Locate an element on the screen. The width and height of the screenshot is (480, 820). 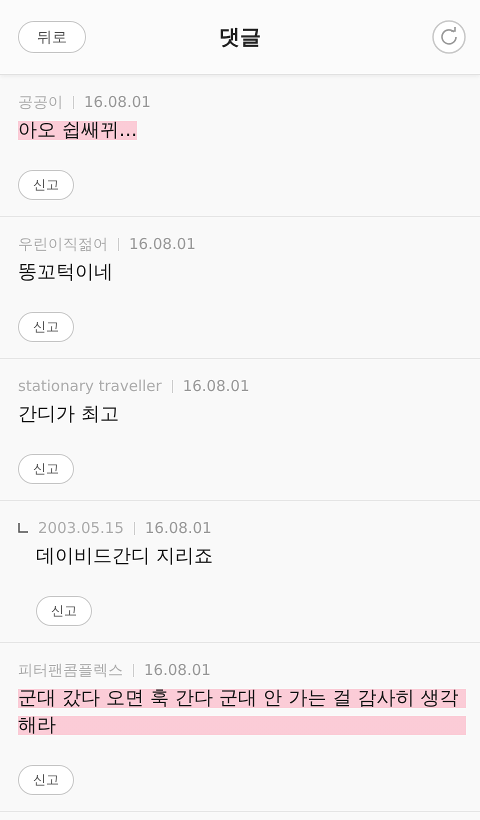
comment-author: 우린이직젊어 is located at coordinates (63, 244).